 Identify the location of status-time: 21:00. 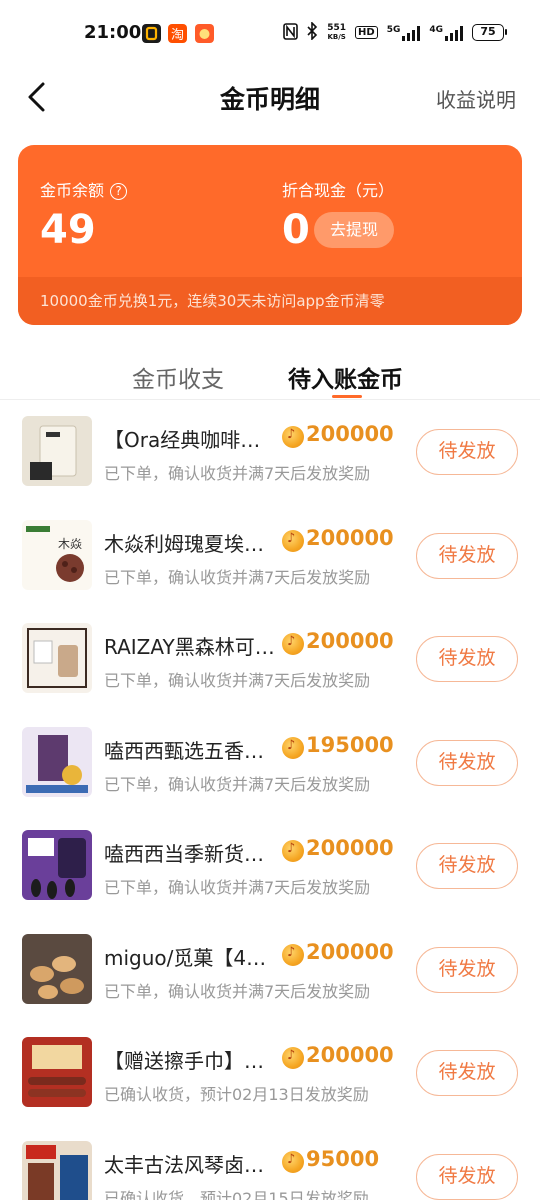
(113, 32).